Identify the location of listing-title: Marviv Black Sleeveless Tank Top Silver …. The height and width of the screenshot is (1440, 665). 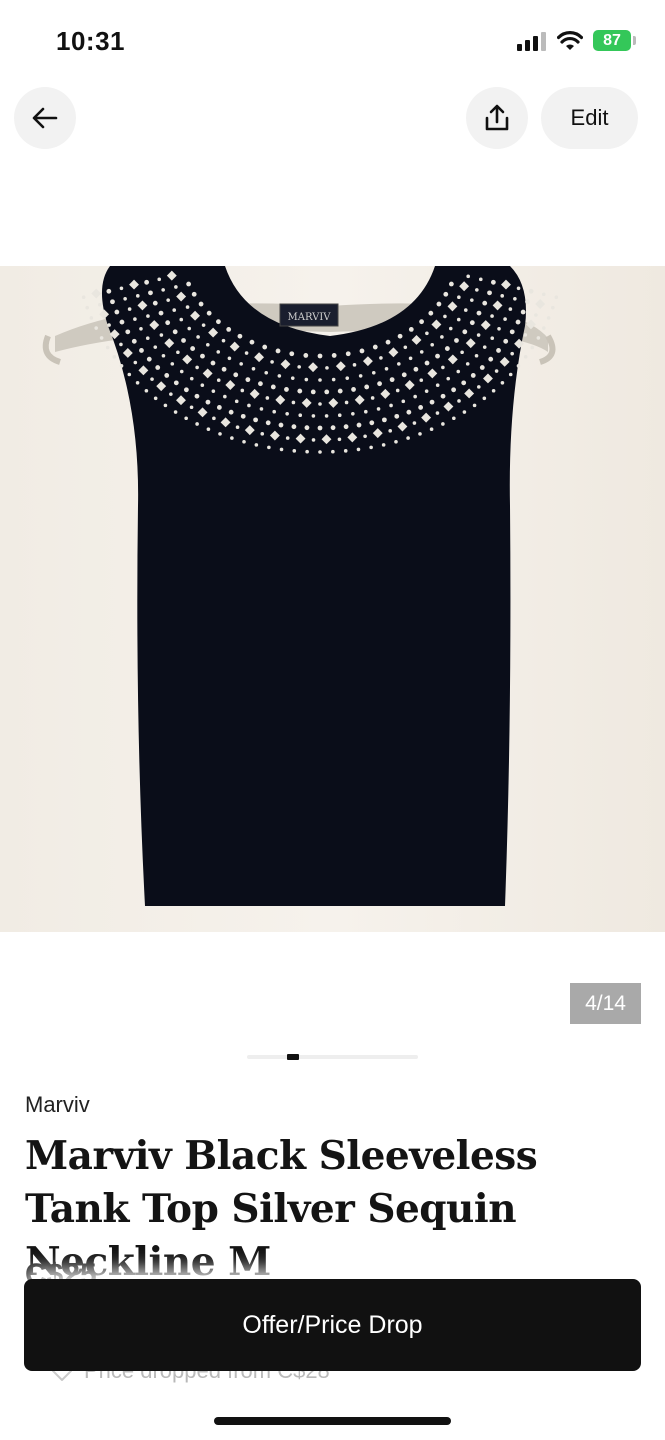
(281, 1209).